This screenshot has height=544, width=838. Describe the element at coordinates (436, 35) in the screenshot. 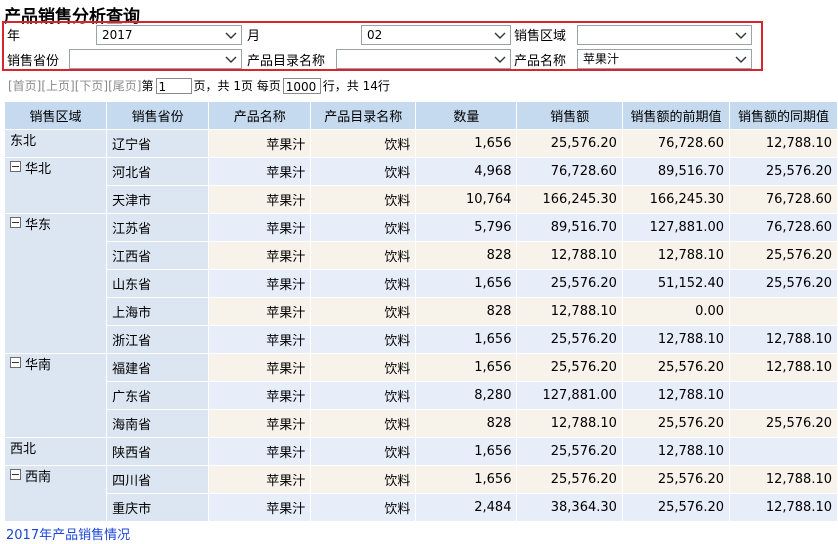

I see `month-select: 02` at that location.